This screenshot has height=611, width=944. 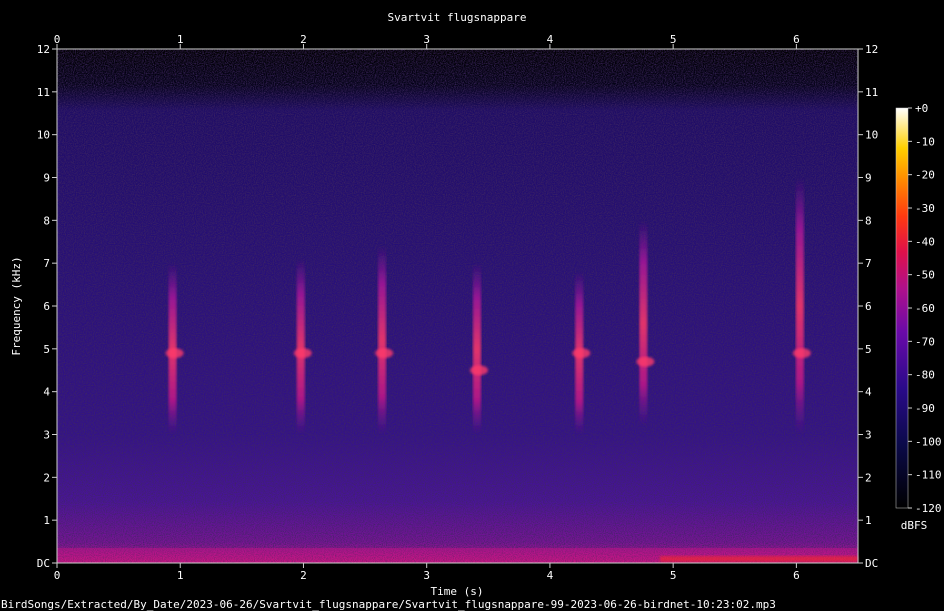 What do you see at coordinates (46, 392) in the screenshot?
I see `y-tick-label-left: 4` at bounding box center [46, 392].